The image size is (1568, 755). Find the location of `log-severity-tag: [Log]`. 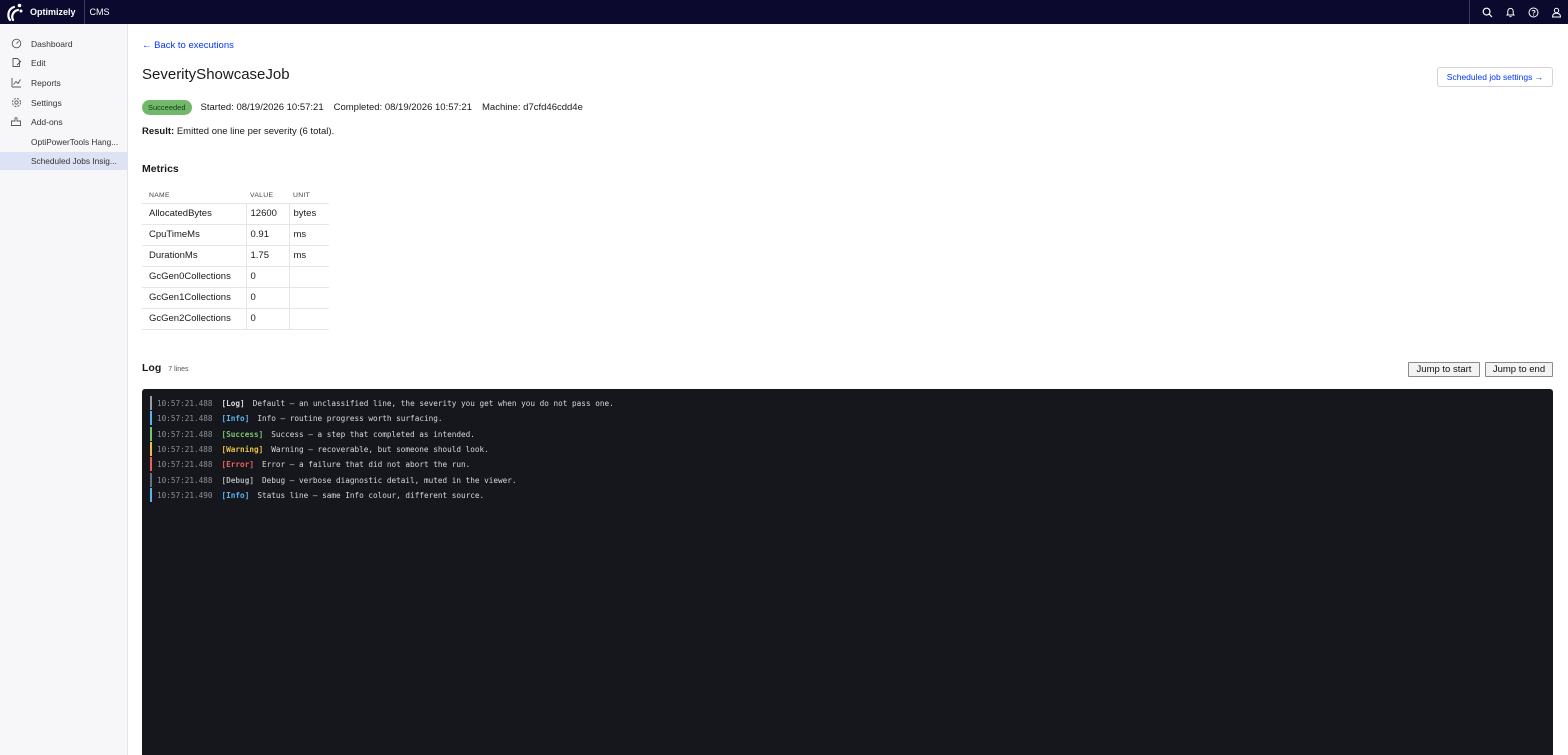

log-severity-tag: [Log] is located at coordinates (233, 403).